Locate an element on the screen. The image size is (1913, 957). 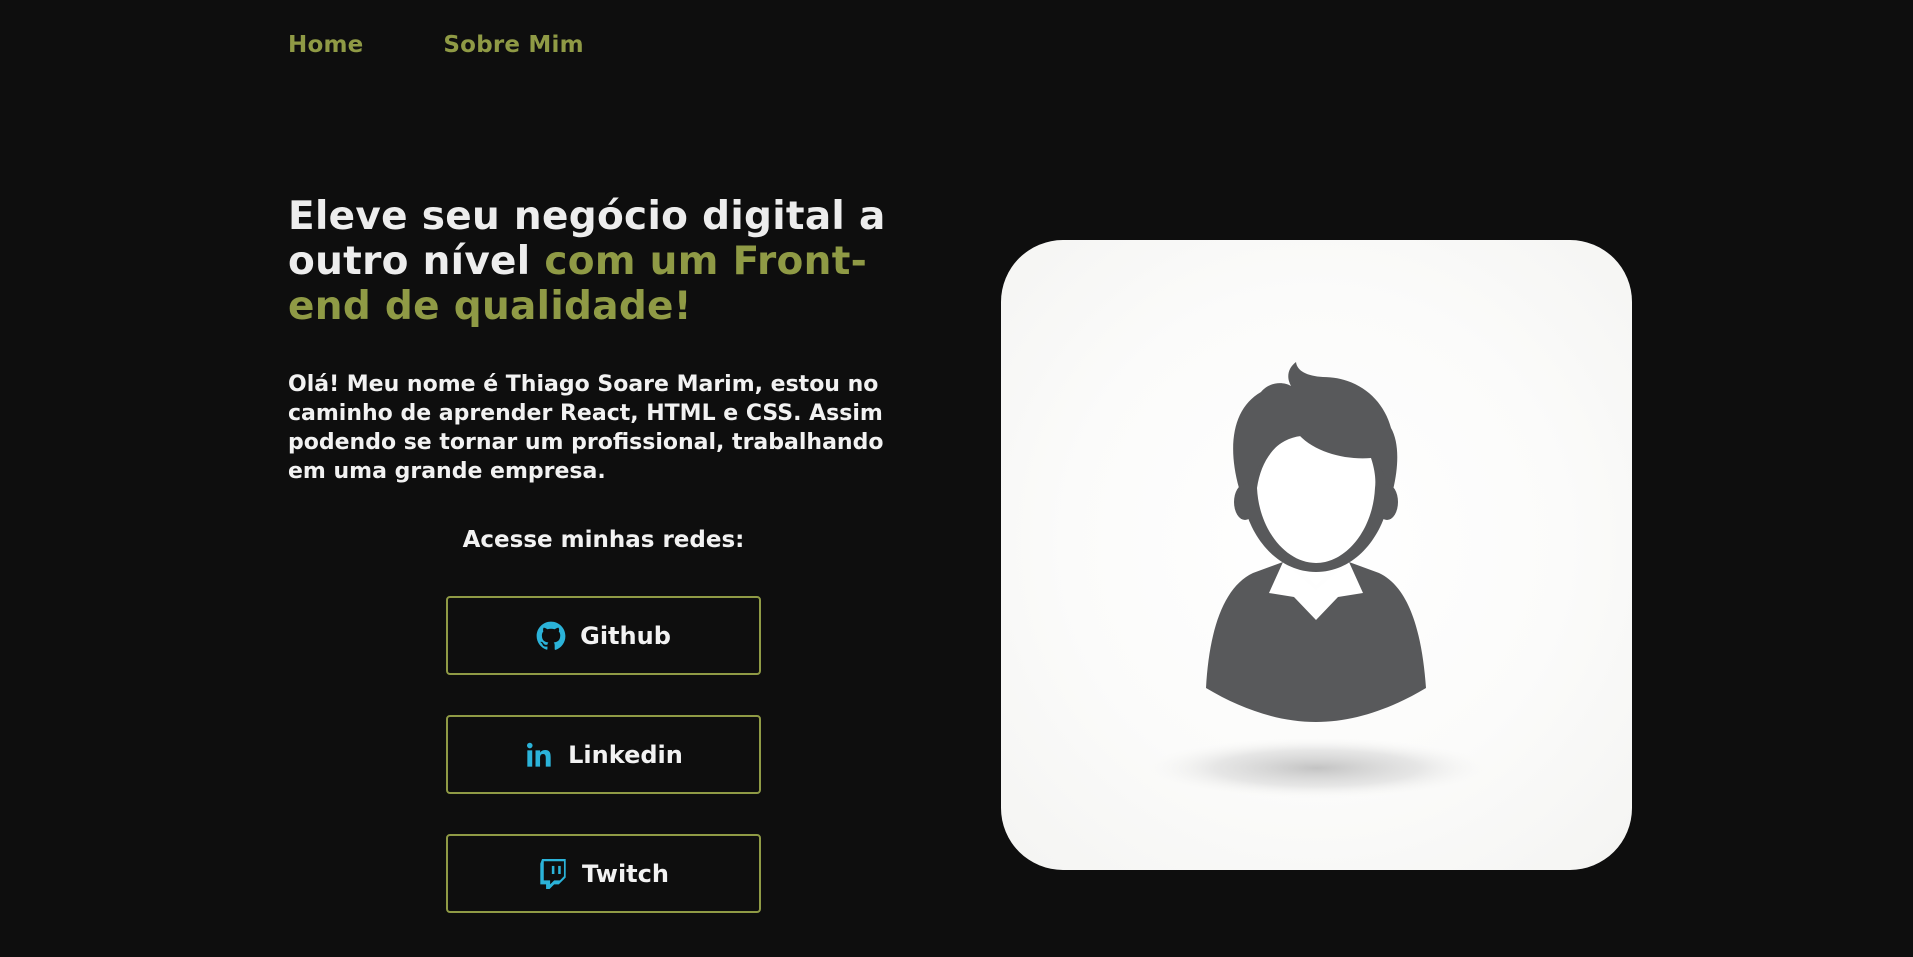
user-avatar-icon is located at coordinates (1317, 580).